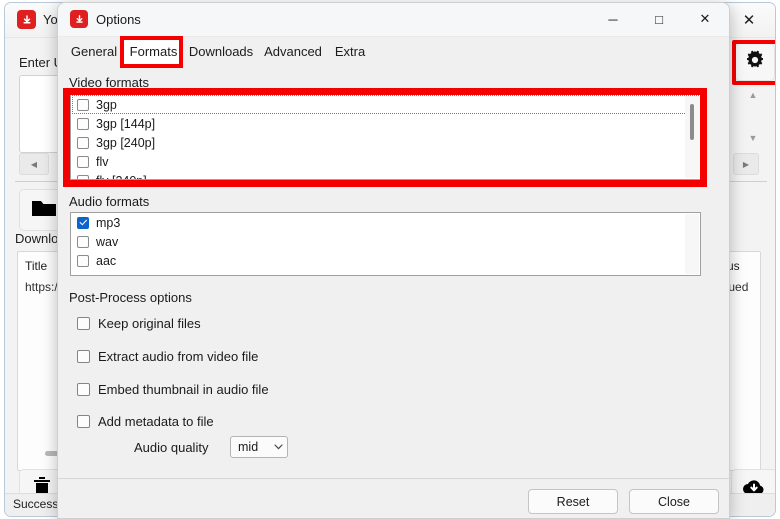 The width and height of the screenshot is (780, 519). Describe the element at coordinates (659, 19) in the screenshot. I see `maximize-button: □` at that location.